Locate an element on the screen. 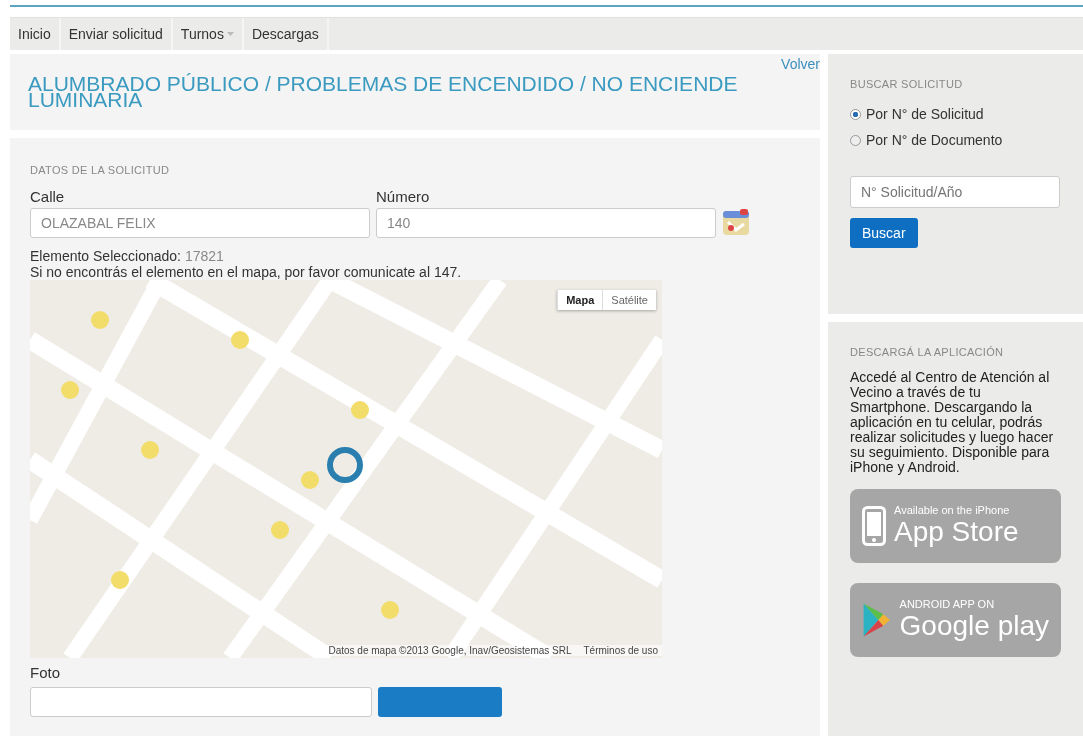 The width and height of the screenshot is (1083, 736). badge-title: Google play is located at coordinates (974, 626).